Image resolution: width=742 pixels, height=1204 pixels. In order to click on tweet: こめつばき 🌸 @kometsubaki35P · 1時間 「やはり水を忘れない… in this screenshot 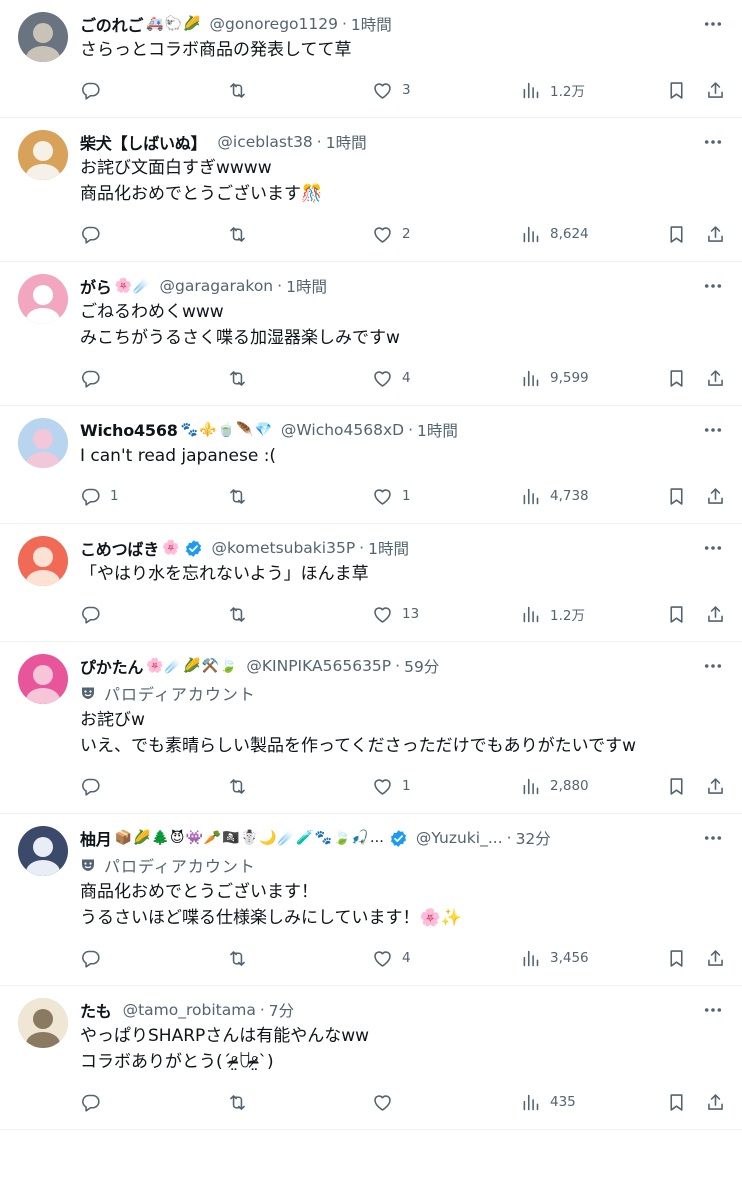, I will do `click(371, 583)`.